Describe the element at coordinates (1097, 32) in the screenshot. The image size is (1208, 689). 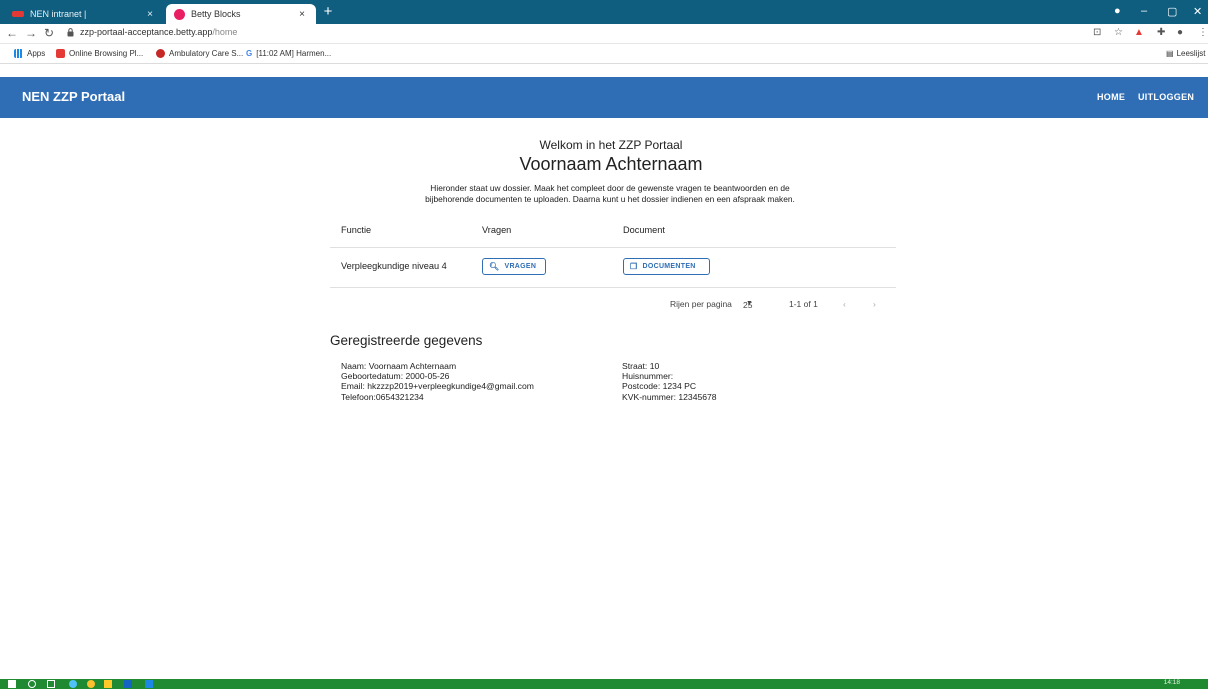
I see `install-app-icon: ⊡` at that location.